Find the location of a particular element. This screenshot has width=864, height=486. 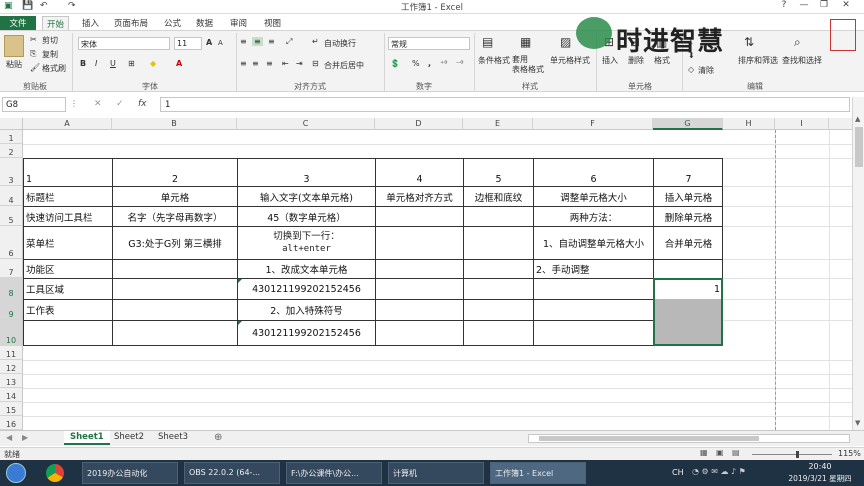

row-header-5: 5 is located at coordinates (11, 216).